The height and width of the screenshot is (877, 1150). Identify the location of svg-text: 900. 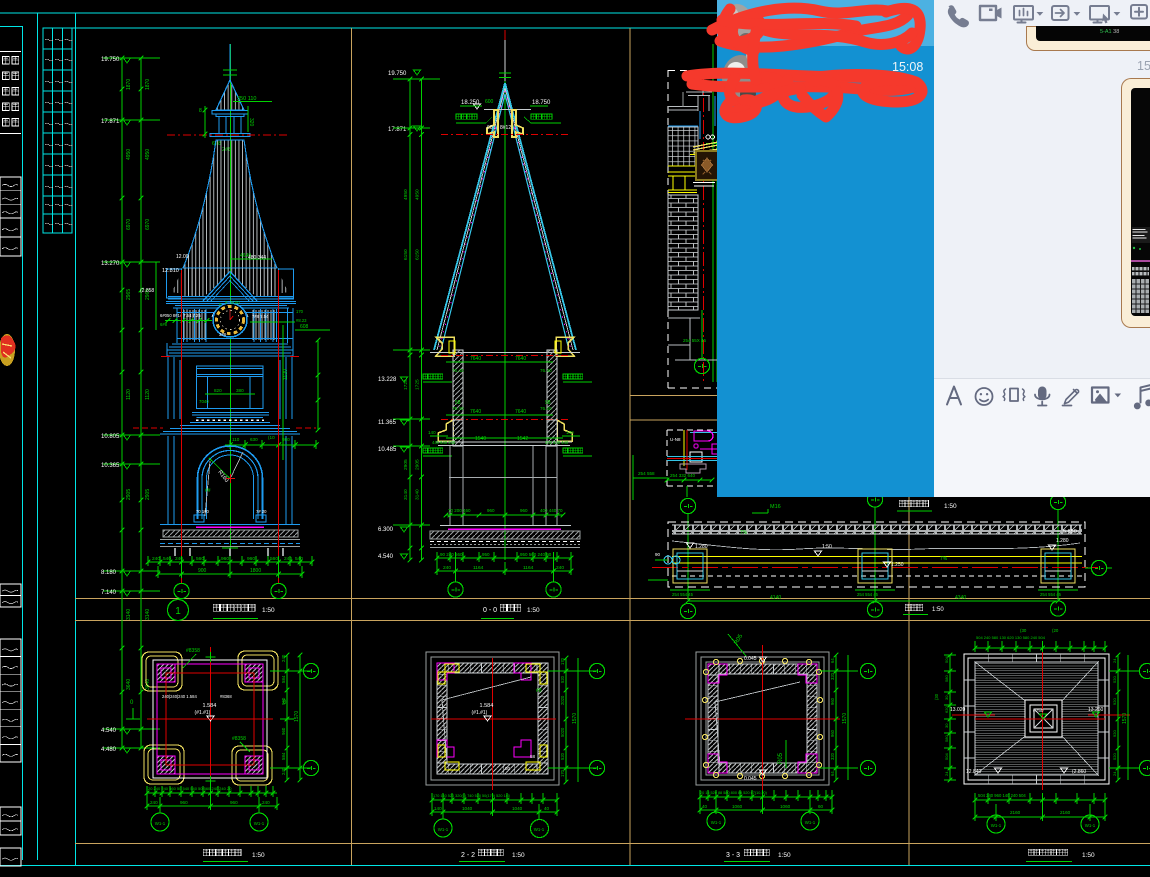
(202, 571).